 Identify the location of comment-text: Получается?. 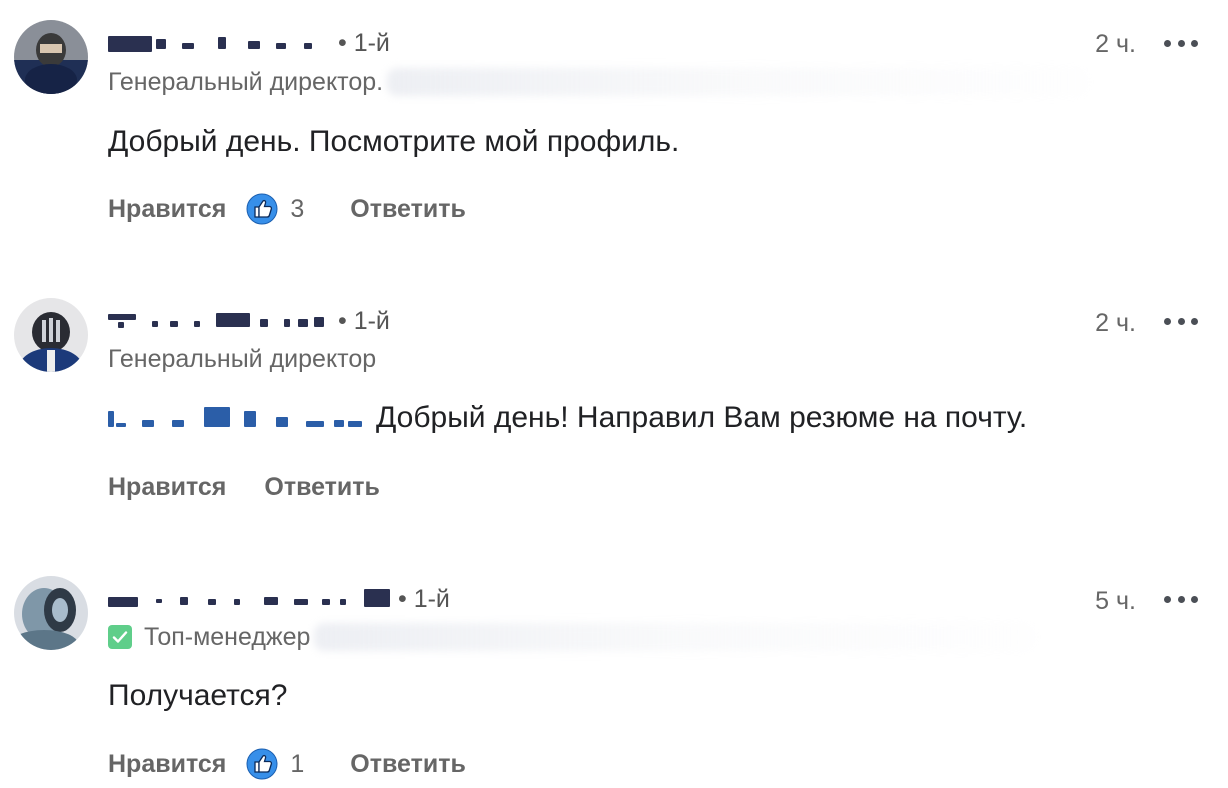
(198, 695).